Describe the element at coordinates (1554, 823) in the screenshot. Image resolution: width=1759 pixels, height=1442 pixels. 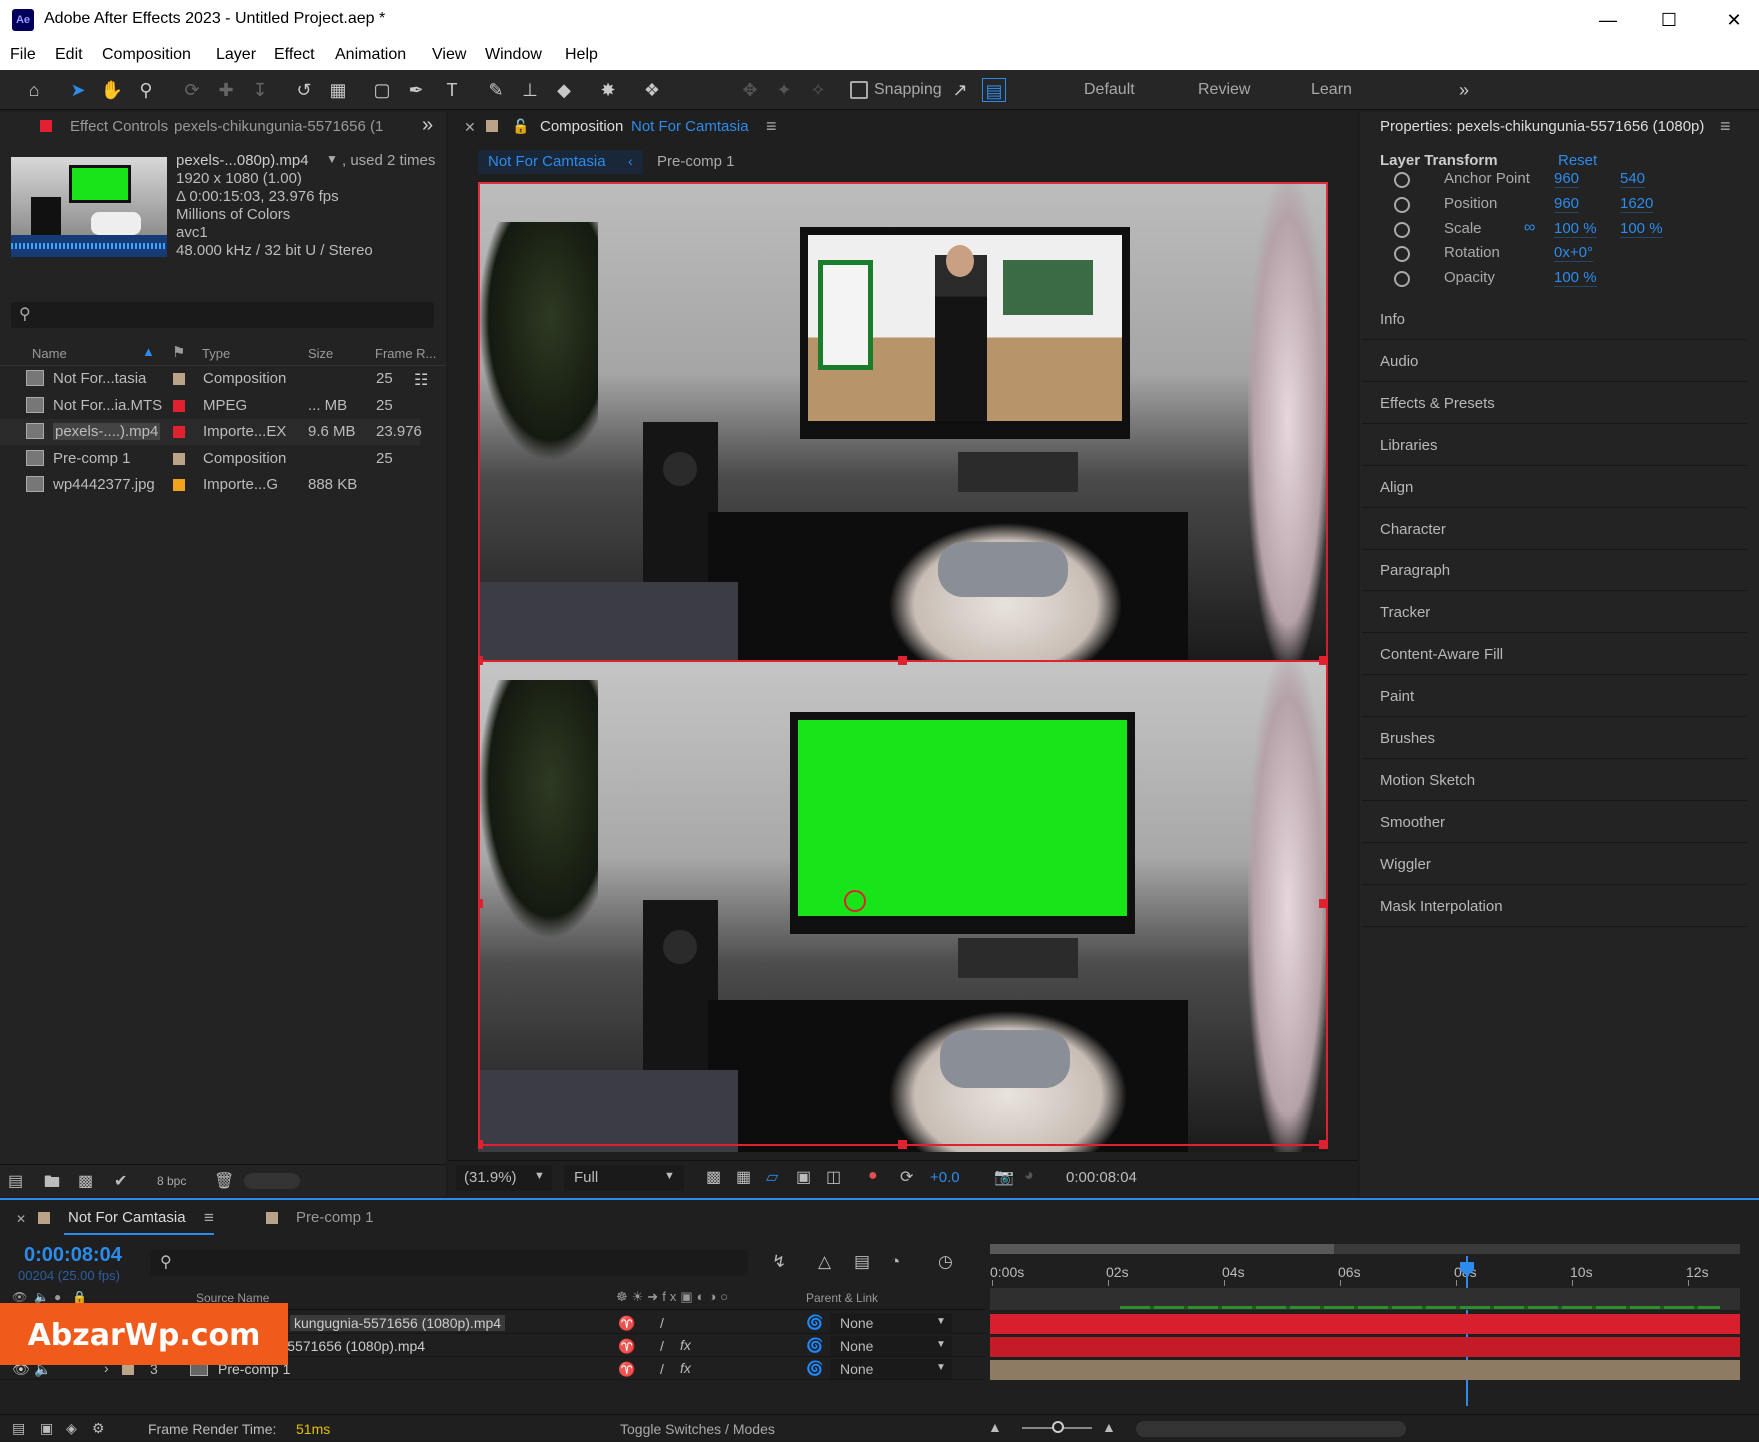
I see `panel-group-smoother: Smoother` at that location.